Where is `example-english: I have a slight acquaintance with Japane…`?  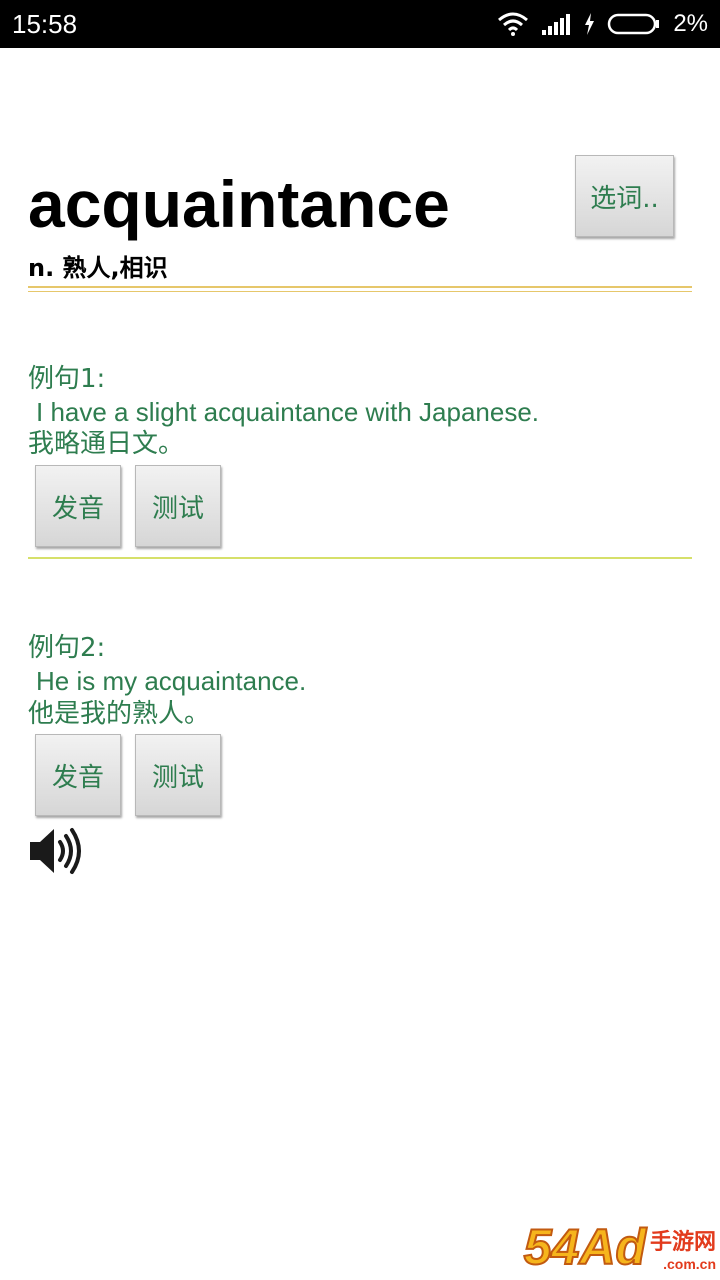 example-english: I have a slight acquaintance with Japane… is located at coordinates (288, 412).